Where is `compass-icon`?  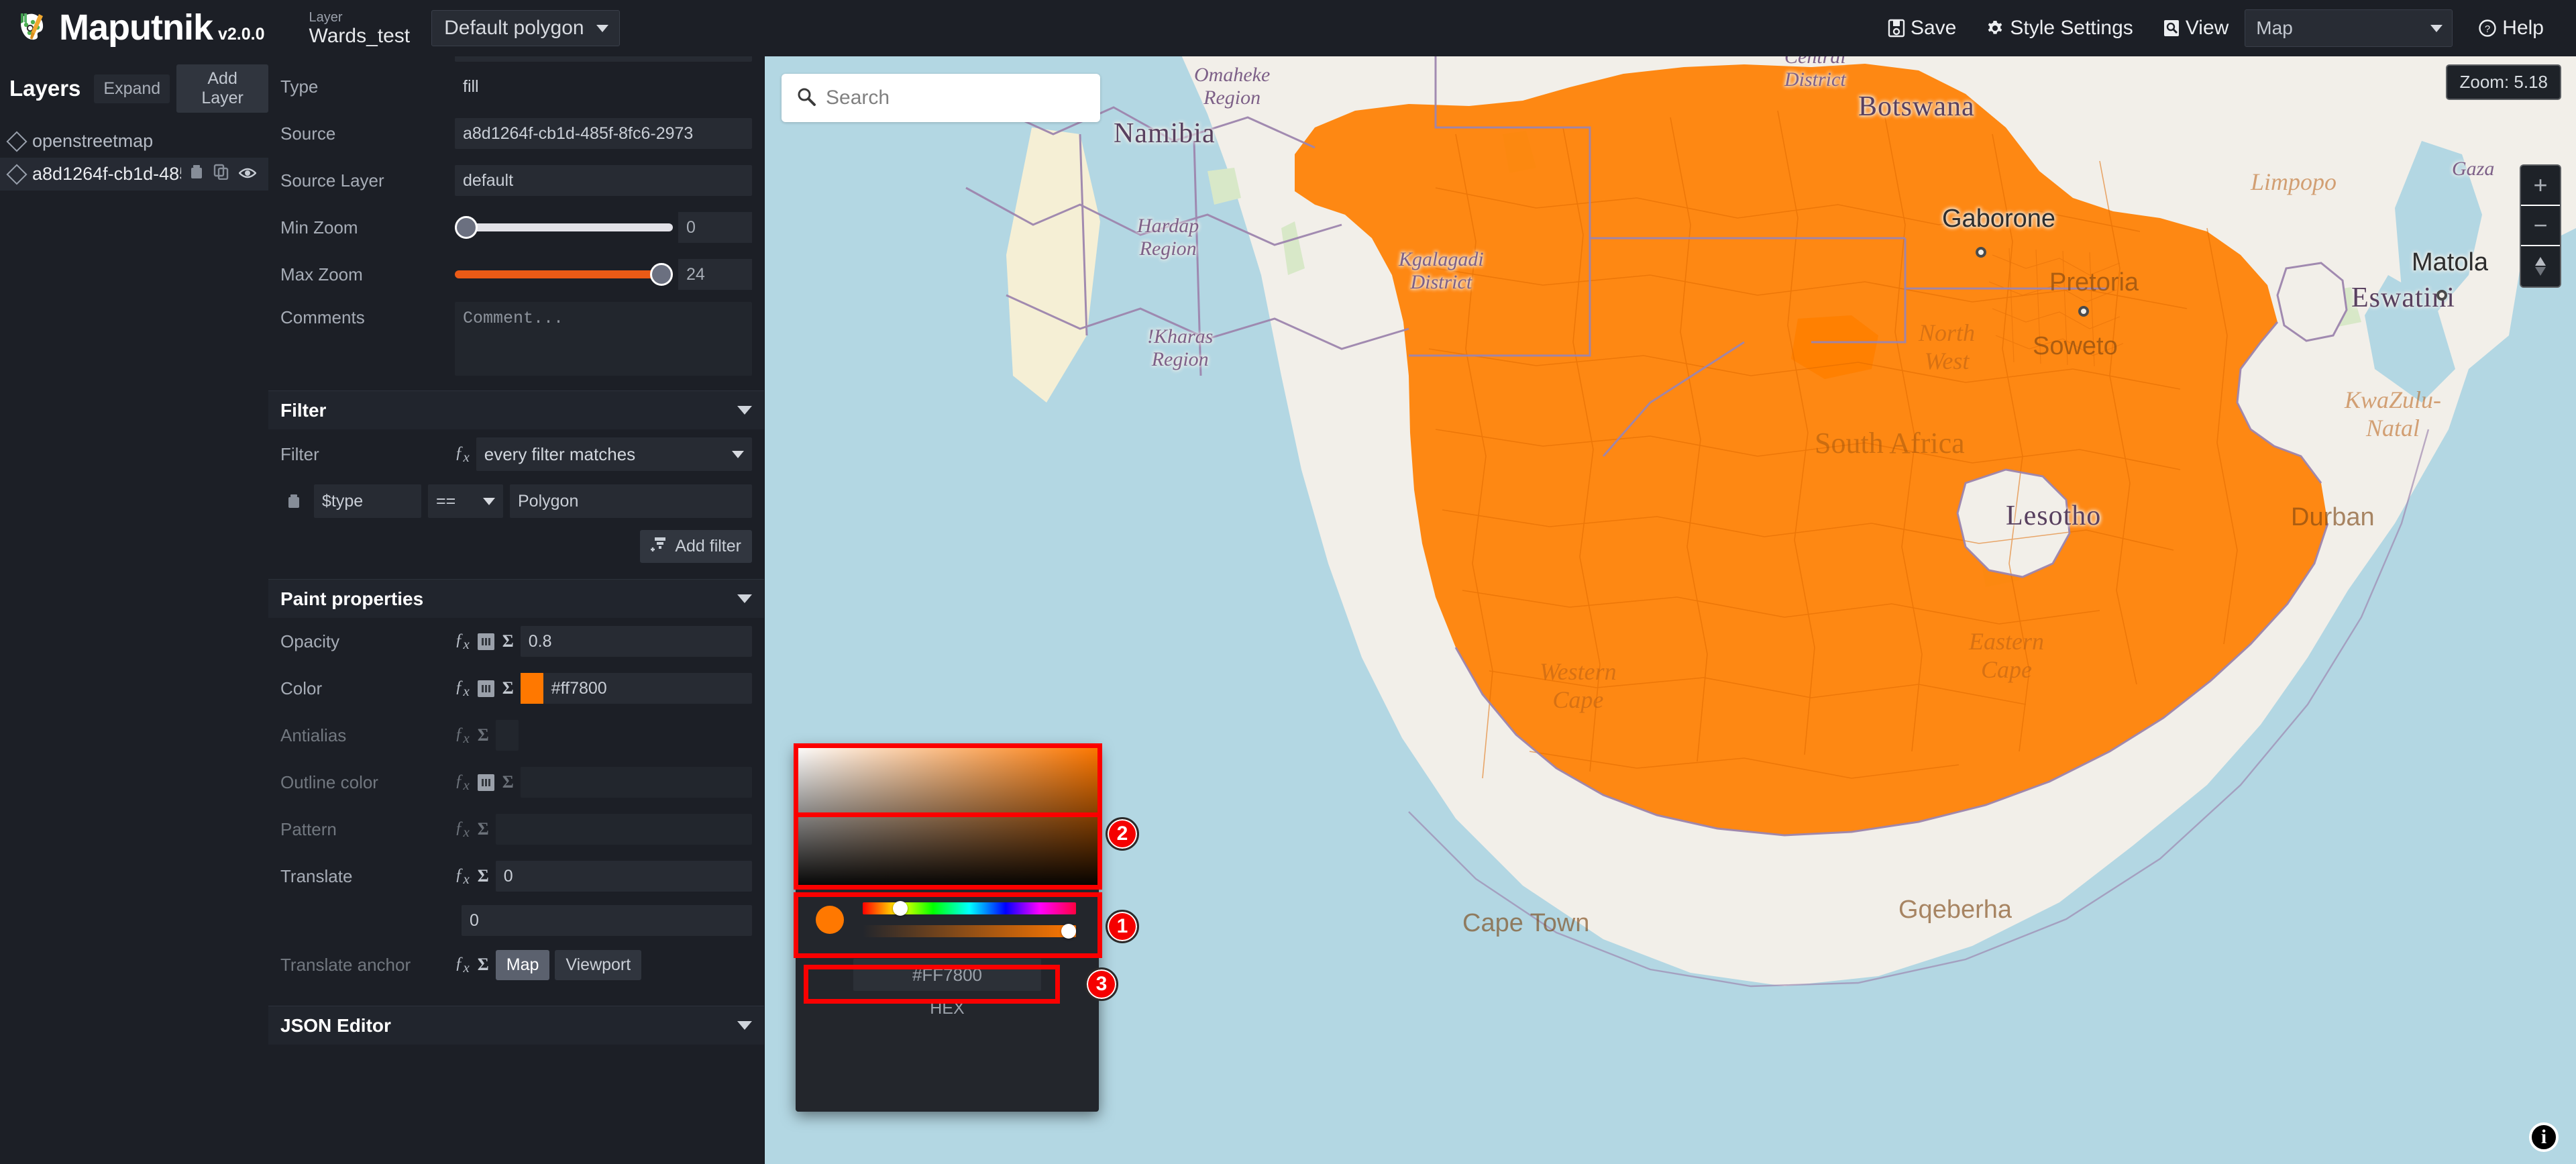
compass-icon is located at coordinates (2540, 266).